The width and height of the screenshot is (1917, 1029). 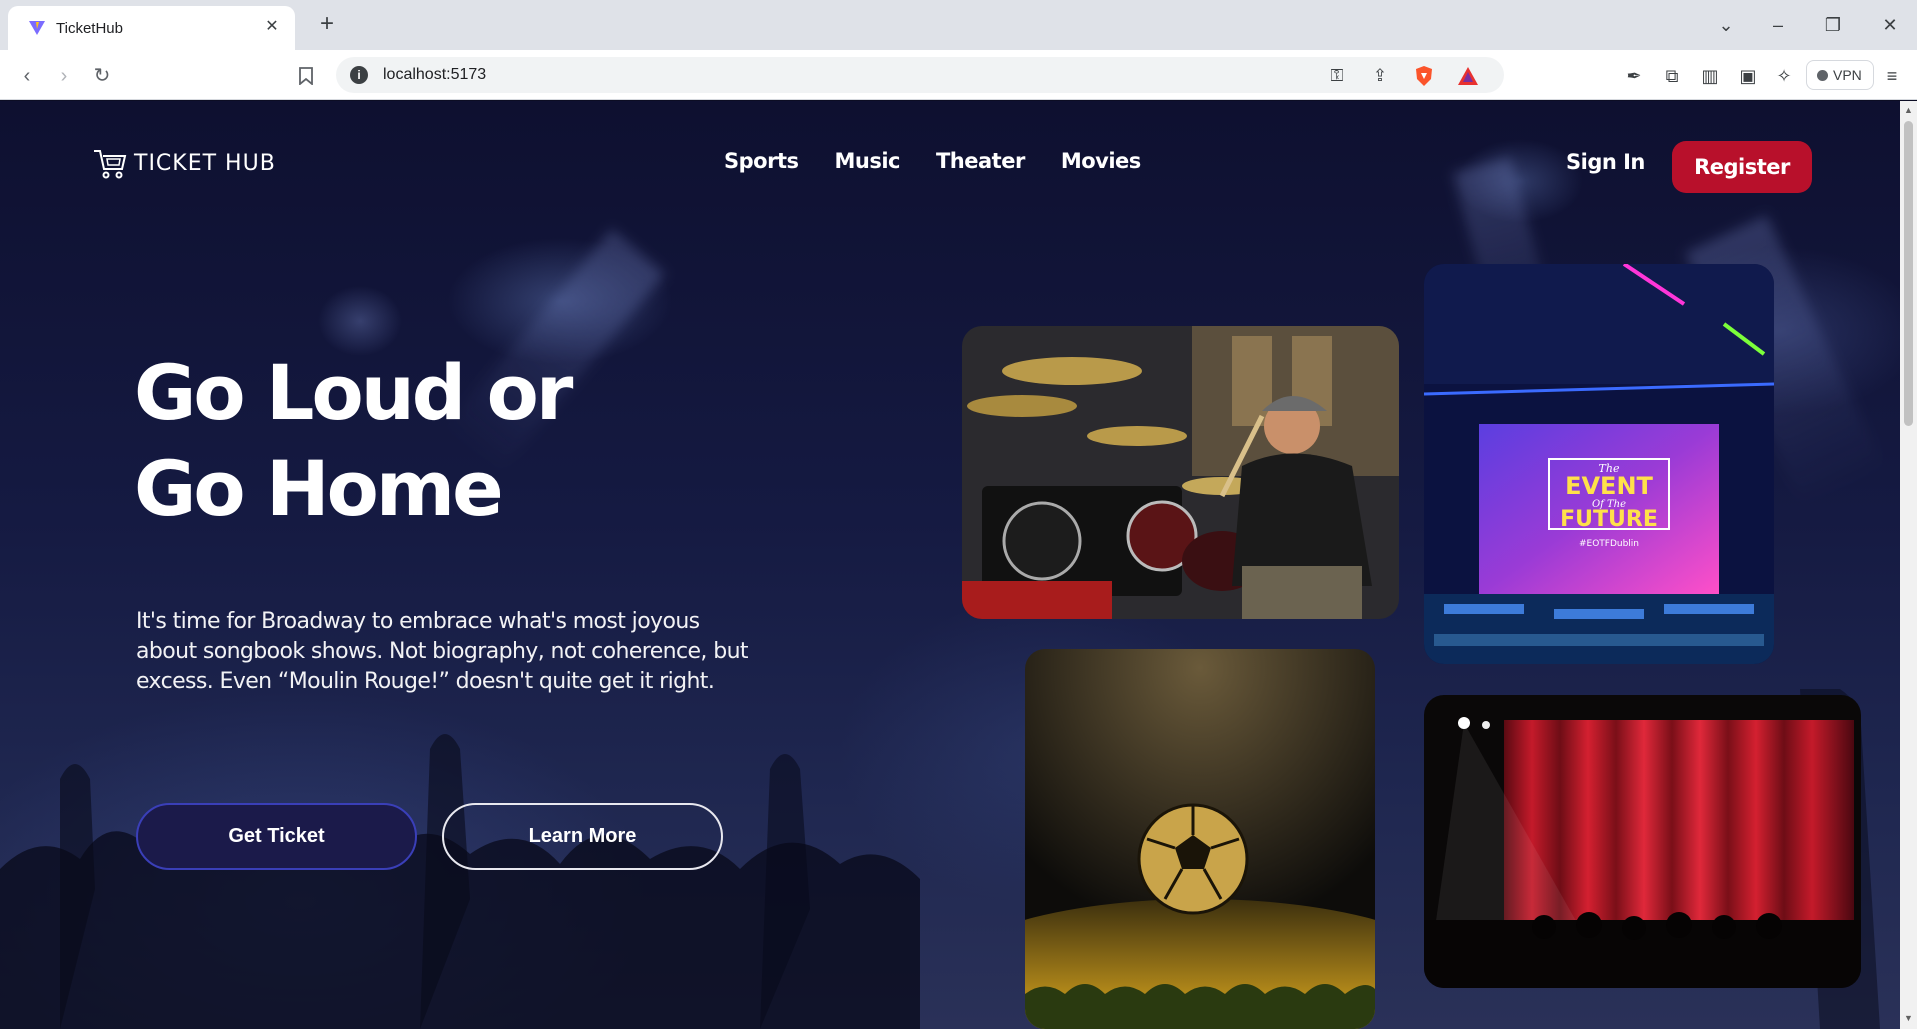 I want to click on football-stadium-image, so click(x=1200, y=839).